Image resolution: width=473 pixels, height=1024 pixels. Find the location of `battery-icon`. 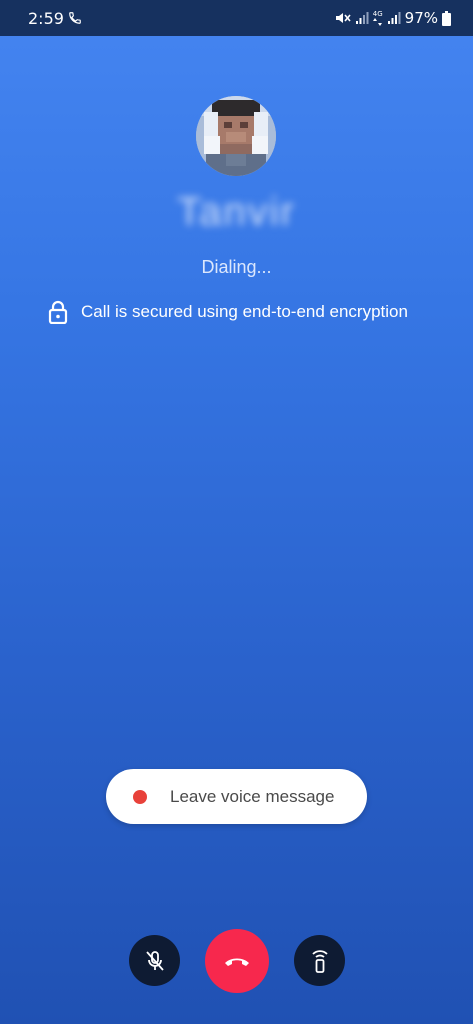

battery-icon is located at coordinates (446, 18).